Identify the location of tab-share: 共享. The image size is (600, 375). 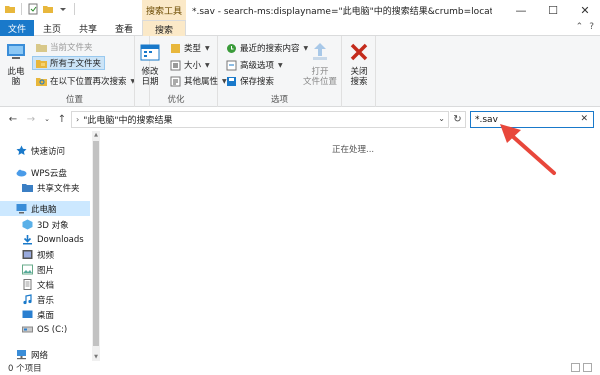
(88, 28).